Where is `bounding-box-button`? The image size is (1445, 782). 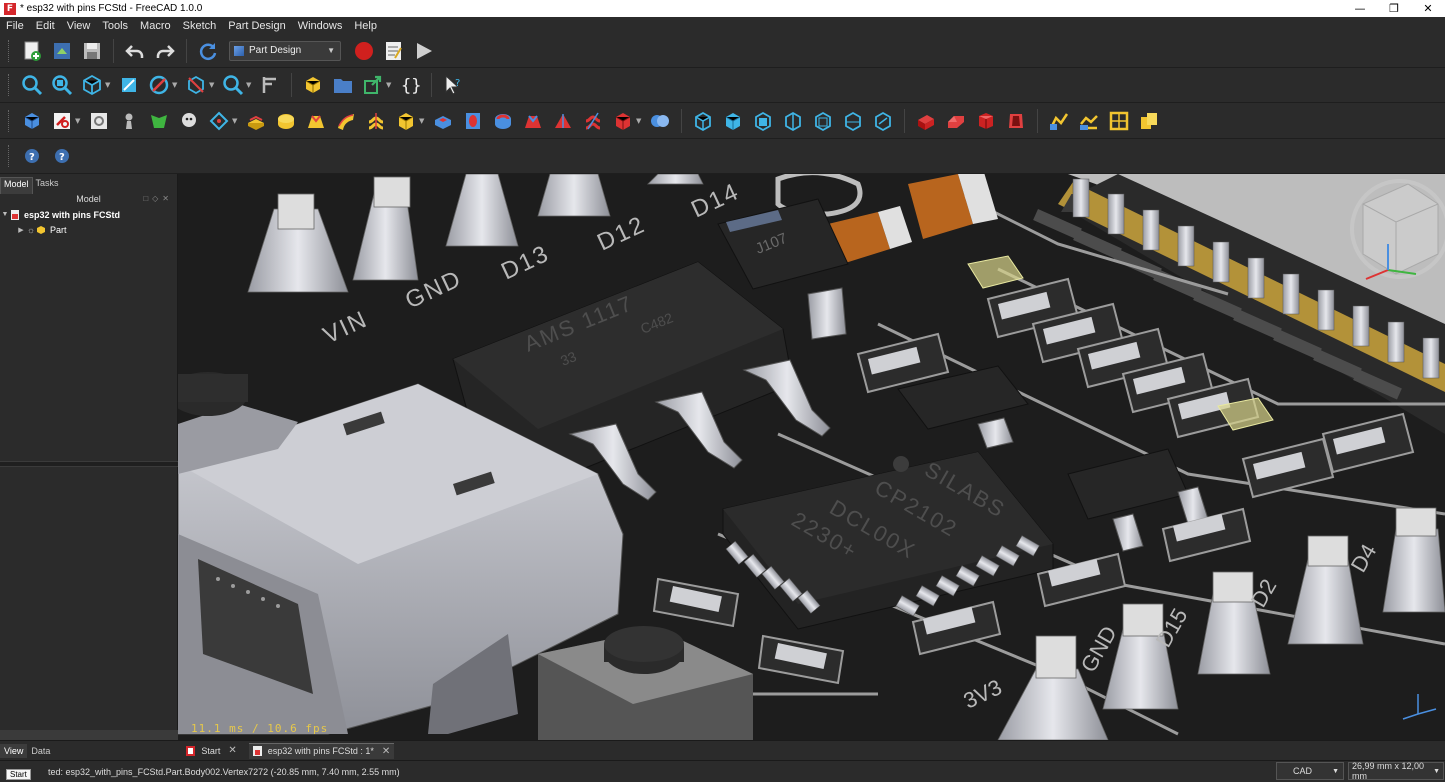 bounding-box-button is located at coordinates (196, 85).